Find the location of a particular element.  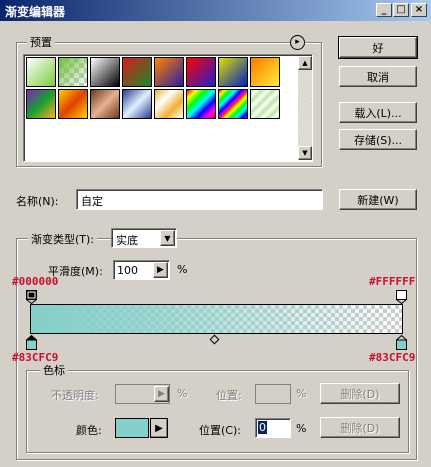

new-button: 新建(W) is located at coordinates (378, 199).